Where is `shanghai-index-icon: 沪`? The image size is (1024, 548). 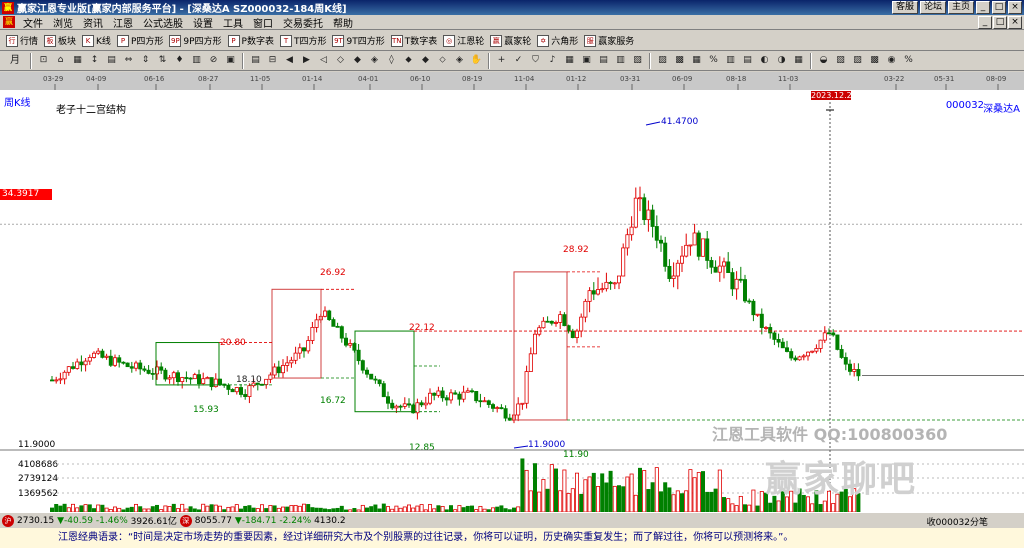 shanghai-index-icon: 沪 is located at coordinates (8, 520).